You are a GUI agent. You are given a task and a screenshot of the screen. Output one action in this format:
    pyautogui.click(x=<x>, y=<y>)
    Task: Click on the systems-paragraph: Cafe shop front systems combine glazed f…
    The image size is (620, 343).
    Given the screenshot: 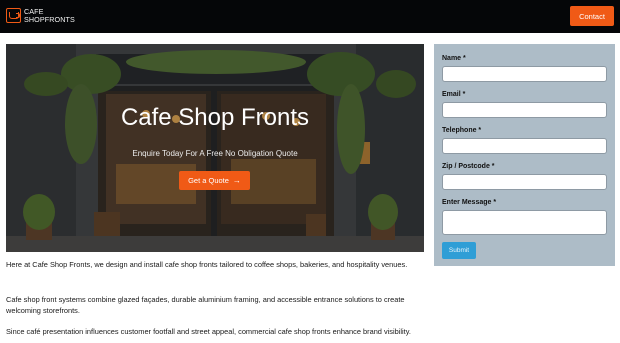 What is the action you would take?
    pyautogui.click(x=205, y=305)
    